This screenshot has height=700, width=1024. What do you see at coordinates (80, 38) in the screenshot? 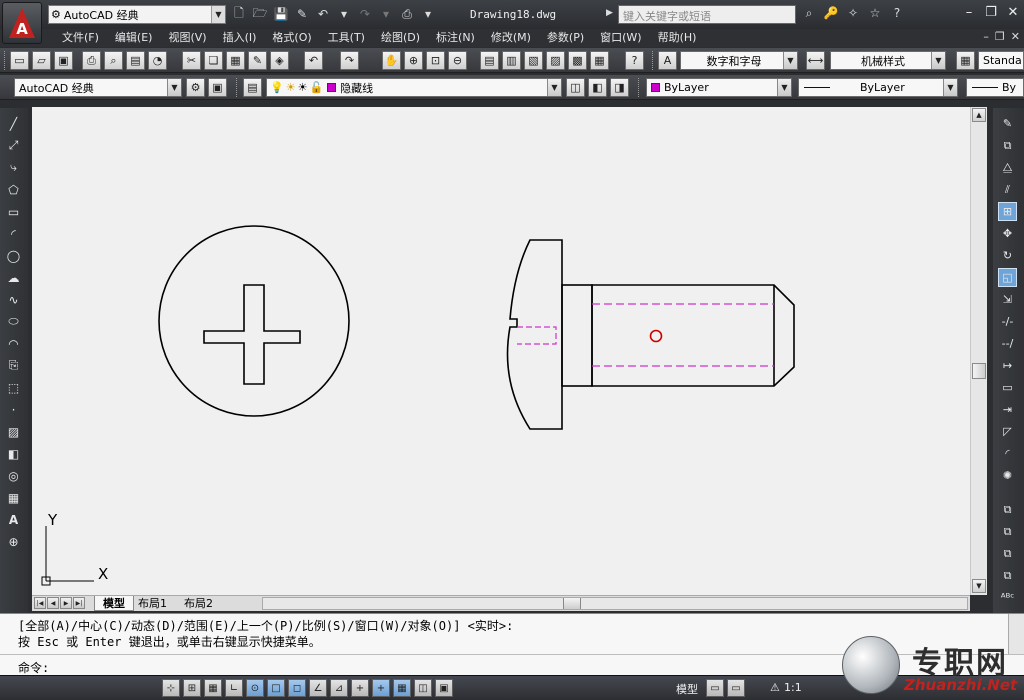
I see `menu-item-0: 文件(F)` at bounding box center [80, 38].